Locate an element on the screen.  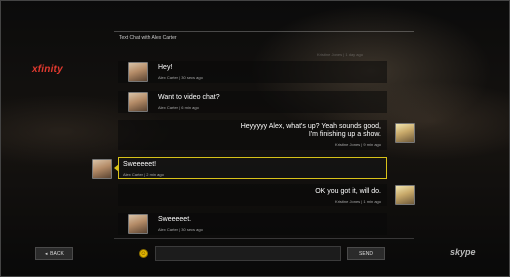
smiley-icon: ☺ is located at coordinates (143, 253).